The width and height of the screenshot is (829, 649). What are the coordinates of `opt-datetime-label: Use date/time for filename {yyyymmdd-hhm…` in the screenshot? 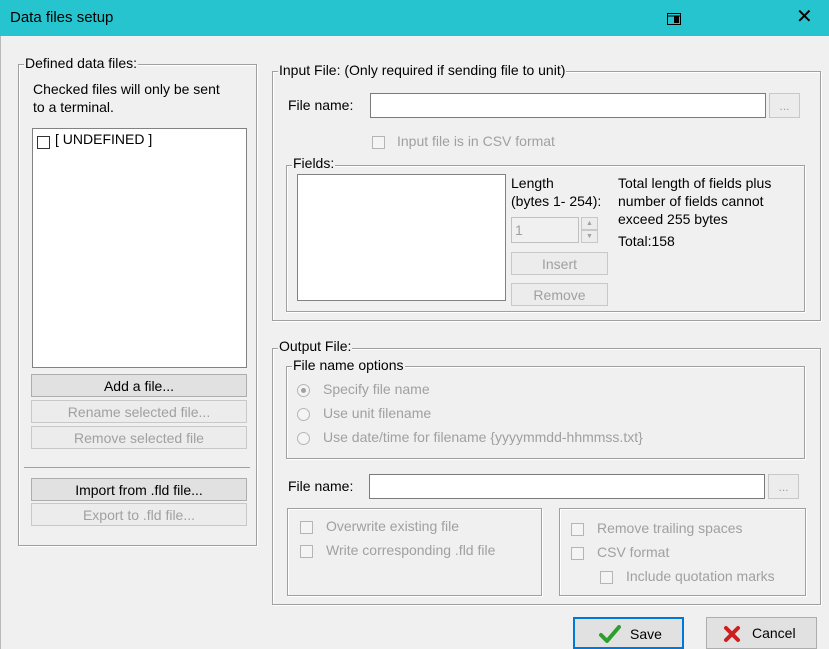 It's located at (483, 437).